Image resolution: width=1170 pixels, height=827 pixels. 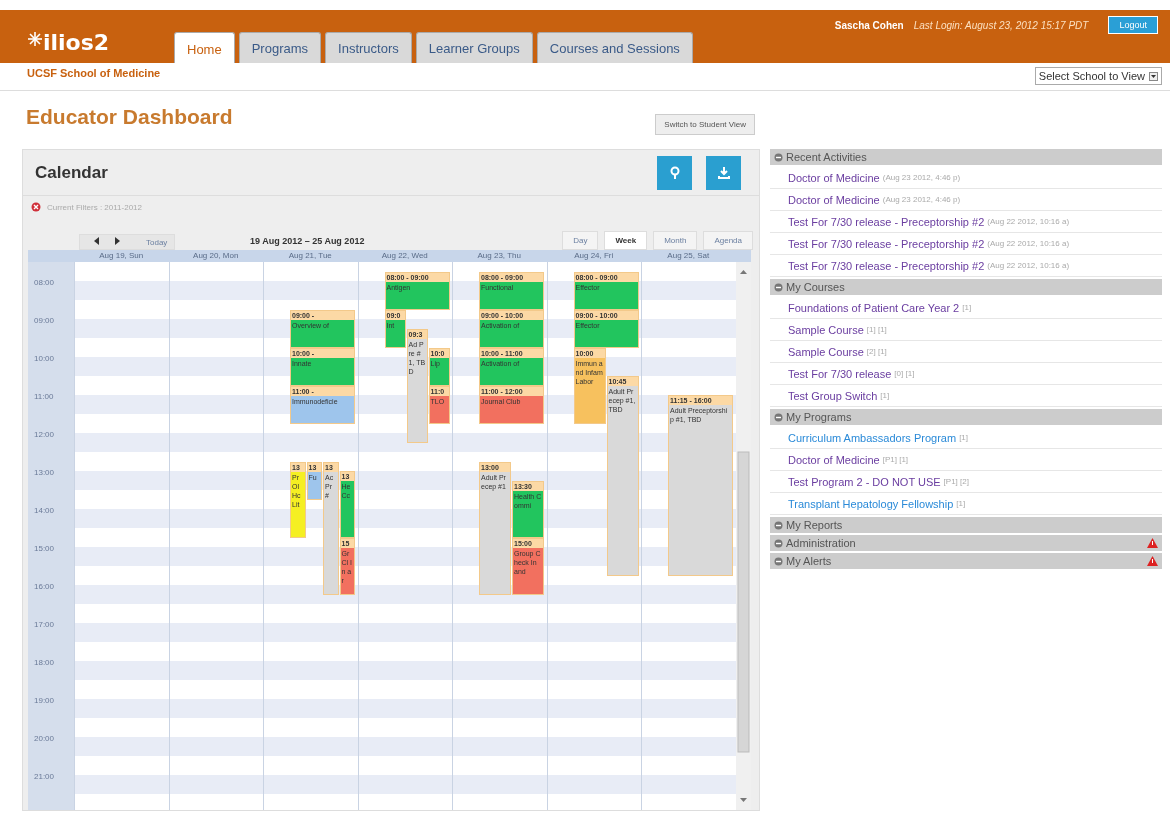 I want to click on view-tab: Agenda, so click(x=728, y=240).